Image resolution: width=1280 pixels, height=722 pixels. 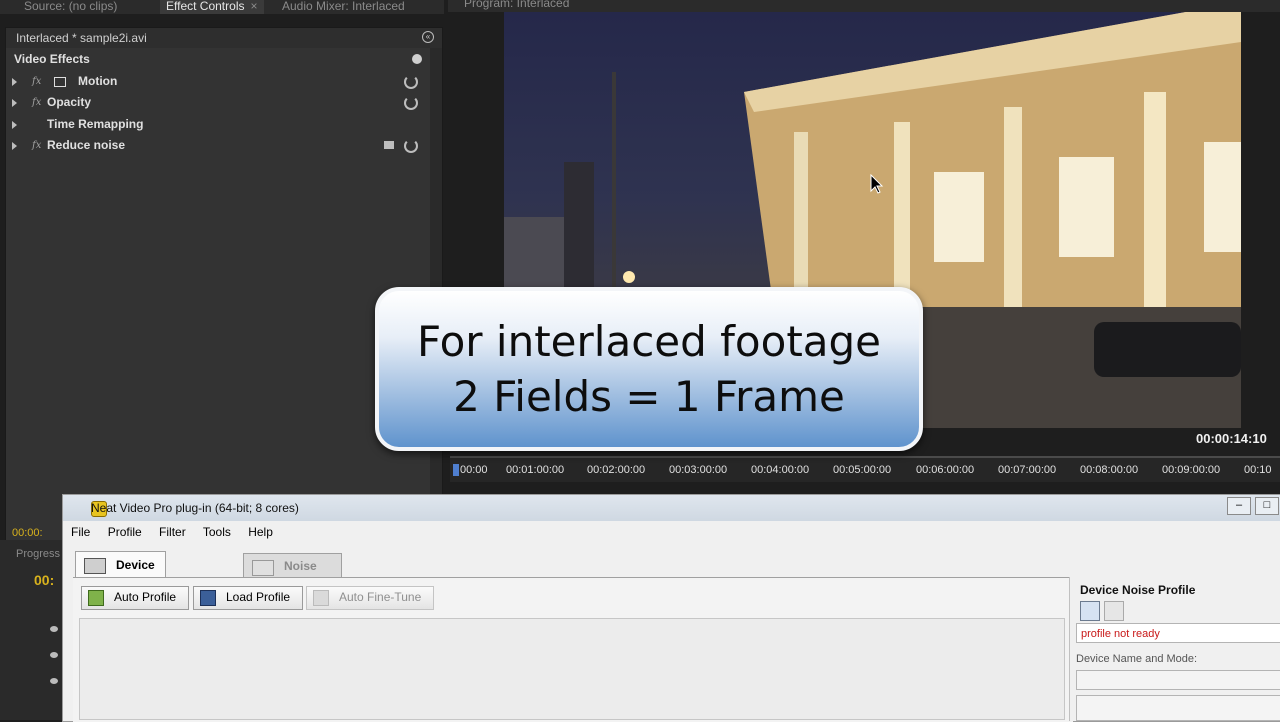 What do you see at coordinates (96, 598) in the screenshot?
I see `auto-profile-icon` at bounding box center [96, 598].